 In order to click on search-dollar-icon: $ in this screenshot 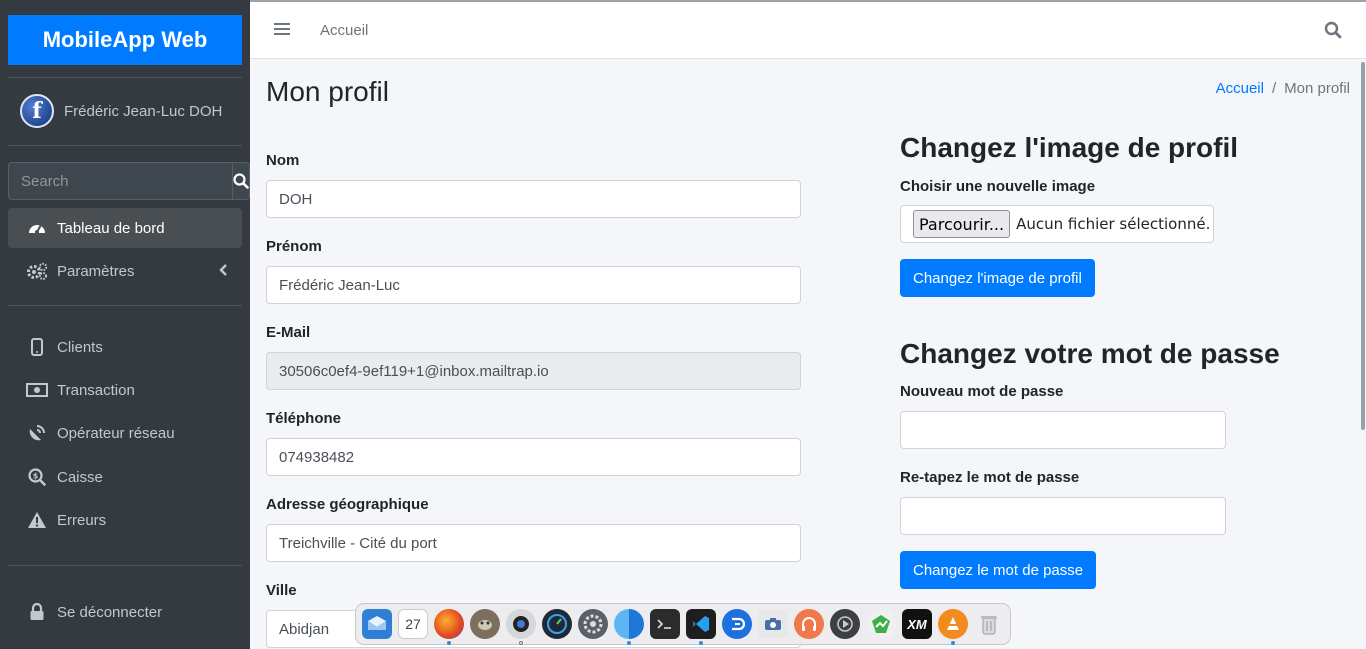, I will do `click(37, 477)`.